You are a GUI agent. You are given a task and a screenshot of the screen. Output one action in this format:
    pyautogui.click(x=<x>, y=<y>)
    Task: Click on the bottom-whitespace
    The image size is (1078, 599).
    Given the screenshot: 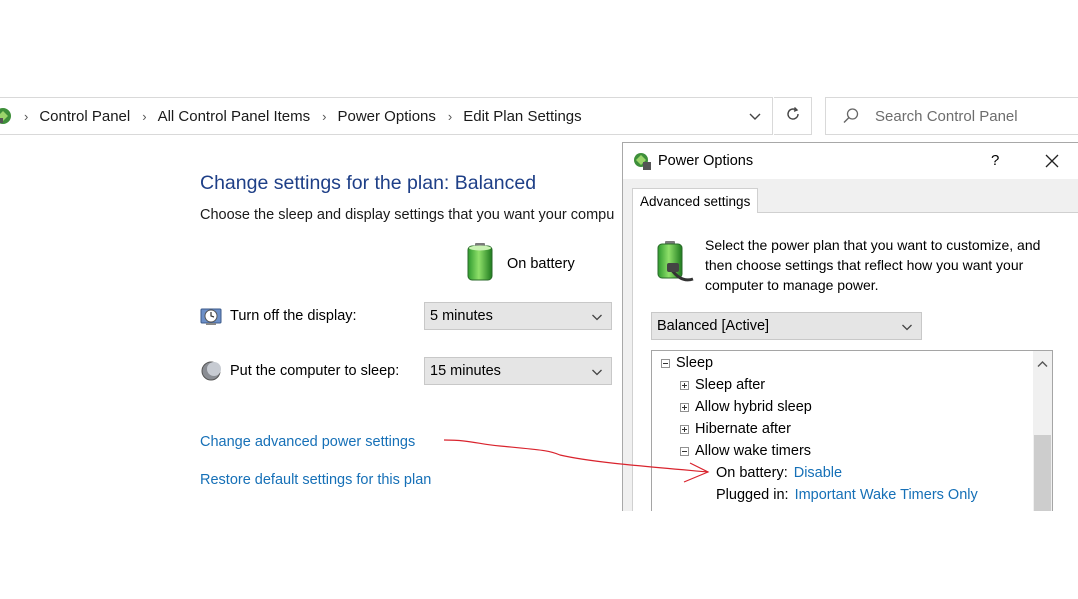 What is the action you would take?
    pyautogui.click(x=539, y=555)
    